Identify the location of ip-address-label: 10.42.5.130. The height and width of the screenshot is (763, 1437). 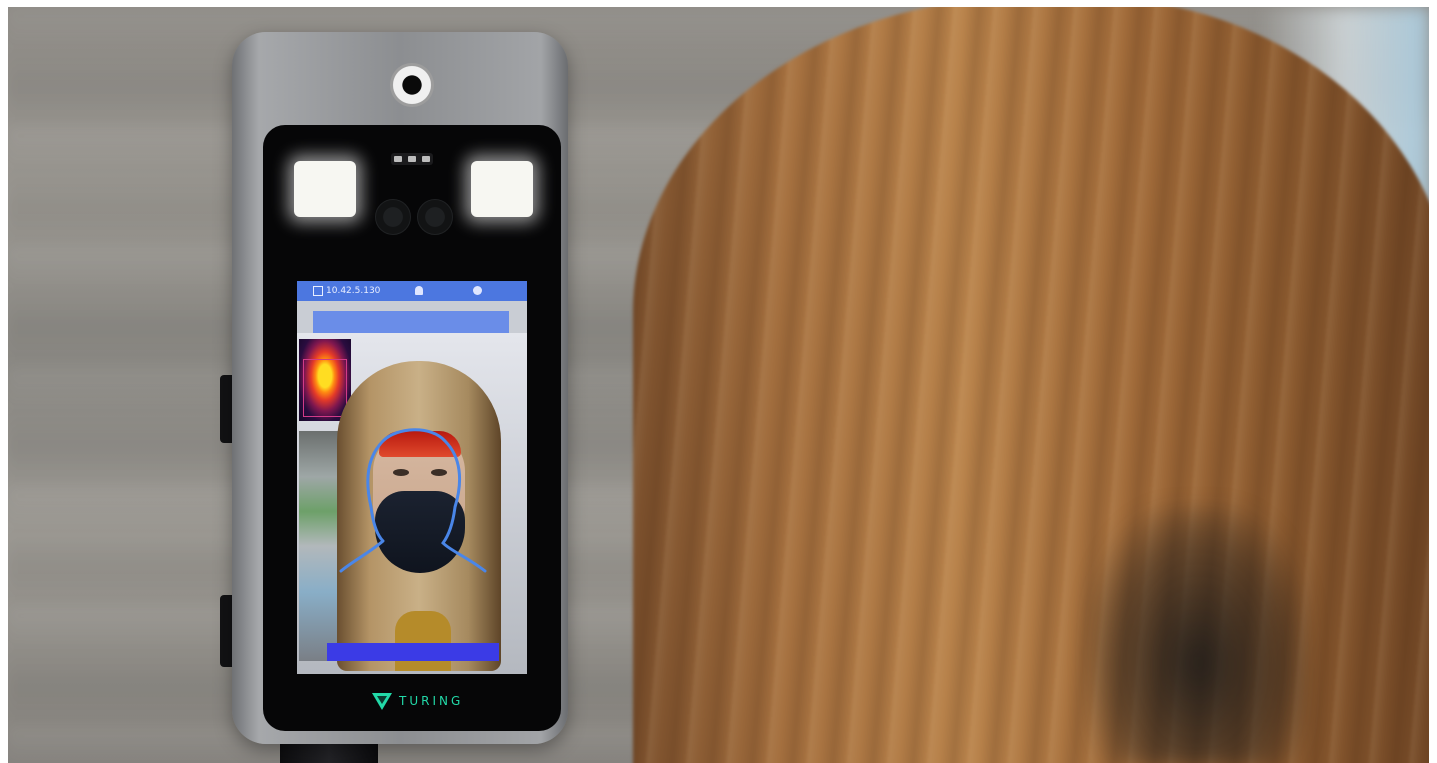
(353, 291).